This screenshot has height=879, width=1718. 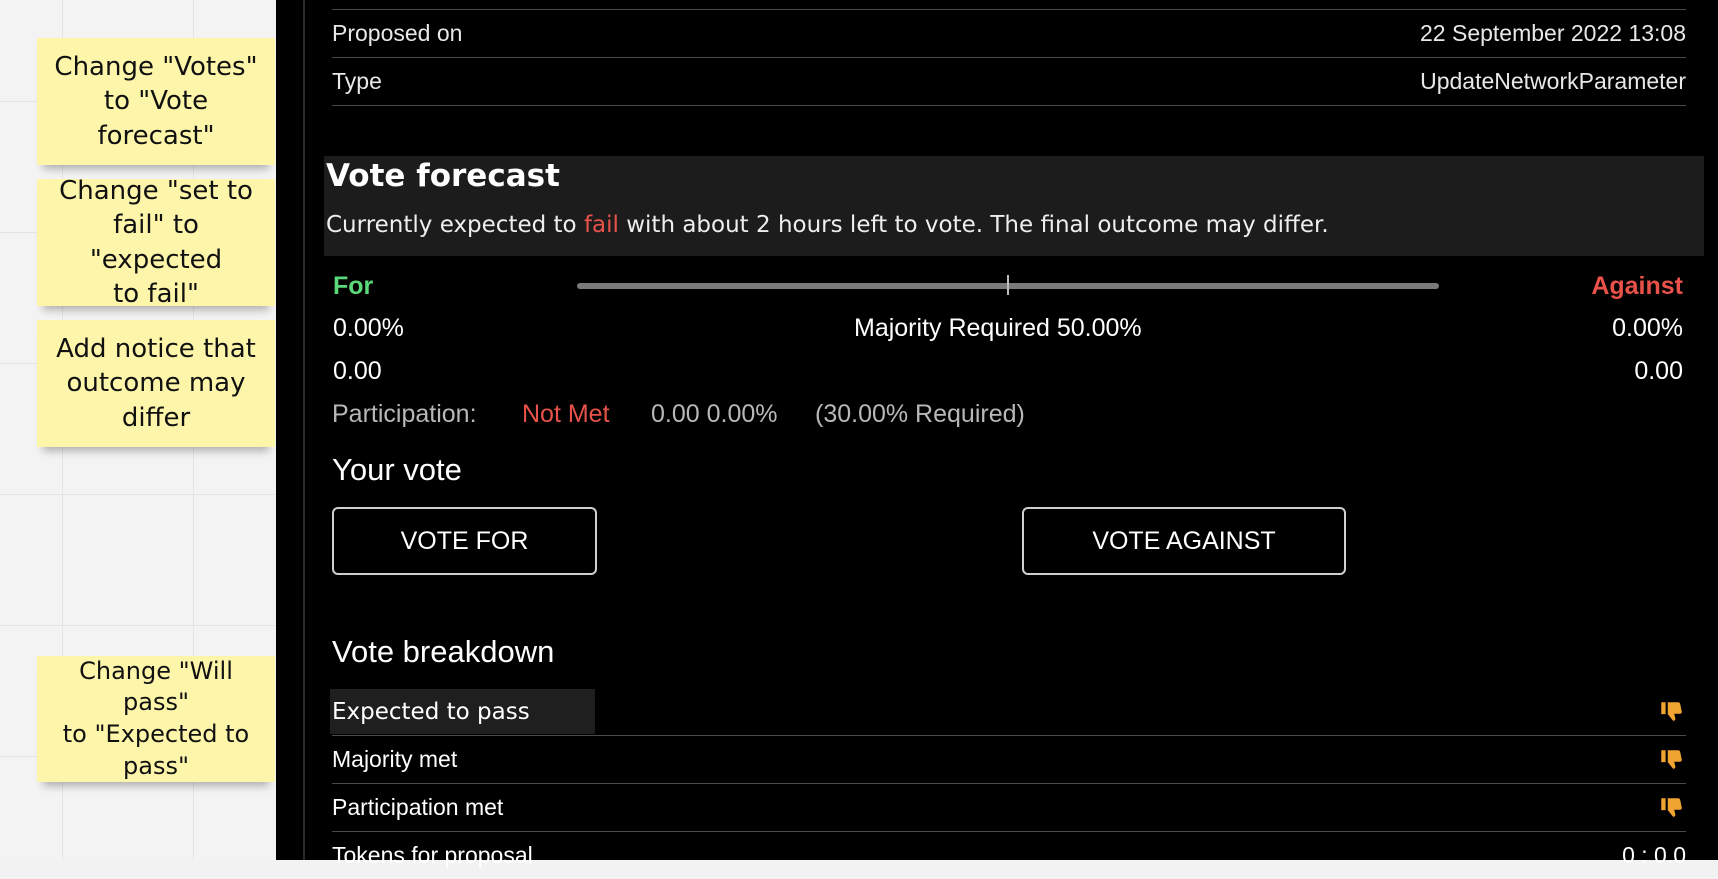 I want to click on type-label: Type, so click(x=357, y=81).